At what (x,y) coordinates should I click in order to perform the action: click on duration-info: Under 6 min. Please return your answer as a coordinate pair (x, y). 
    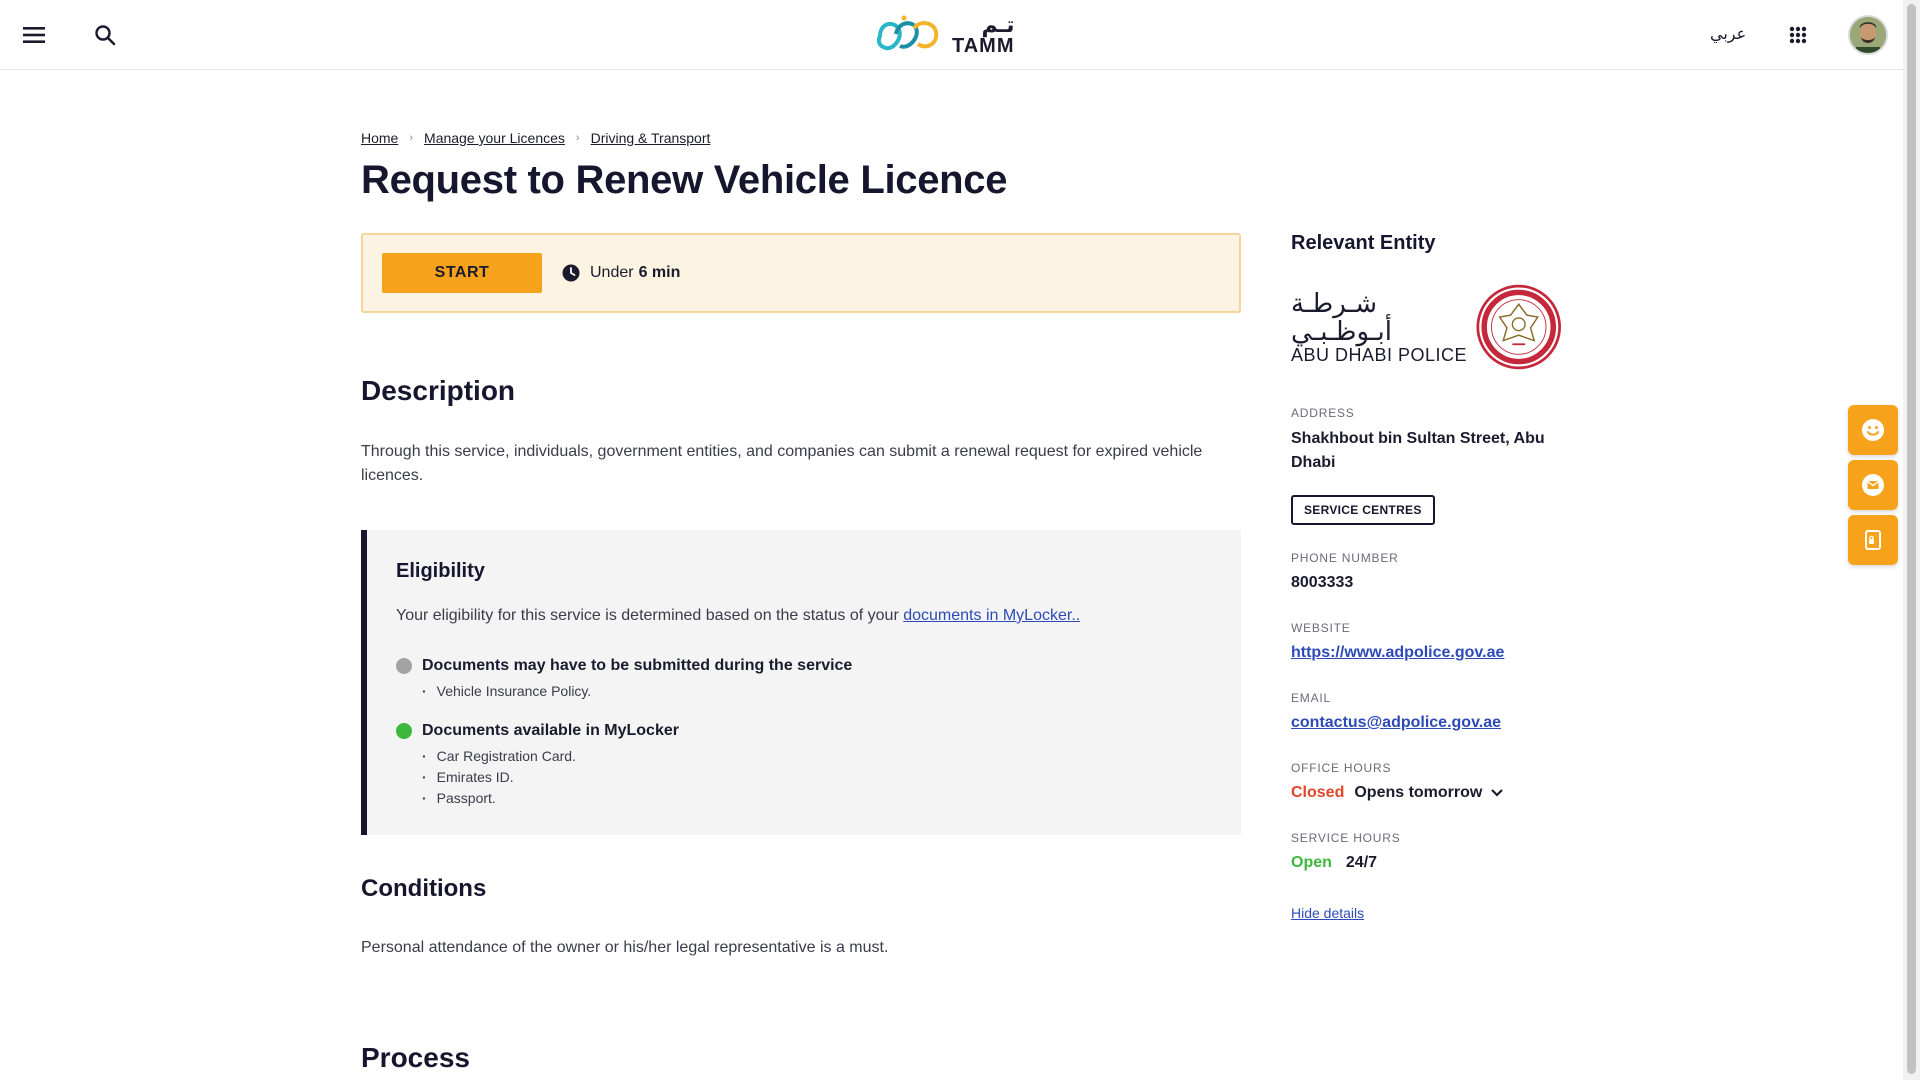
    Looking at the image, I should click on (621, 273).